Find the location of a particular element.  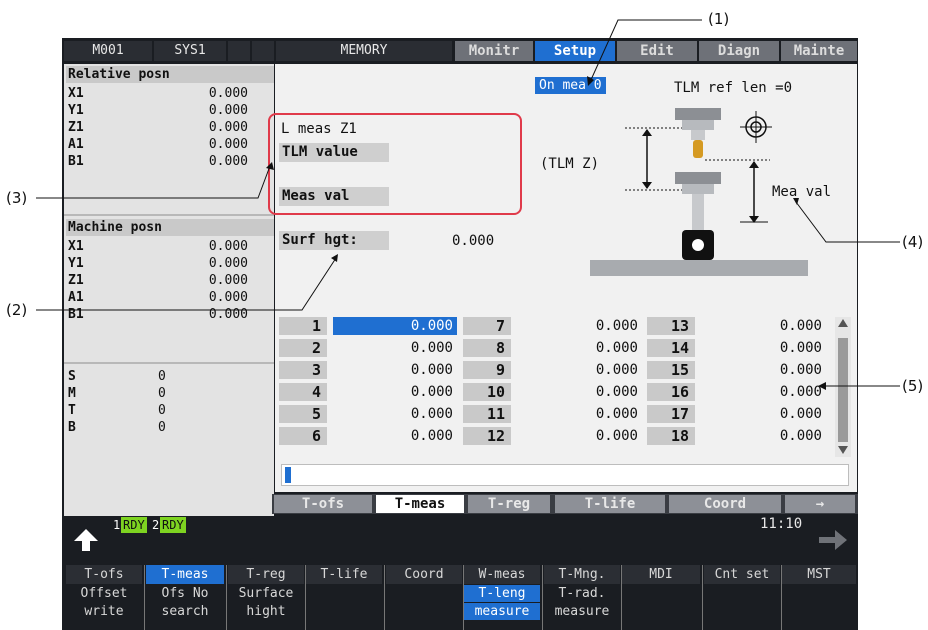

callout-5: (5) is located at coordinates (913, 386).